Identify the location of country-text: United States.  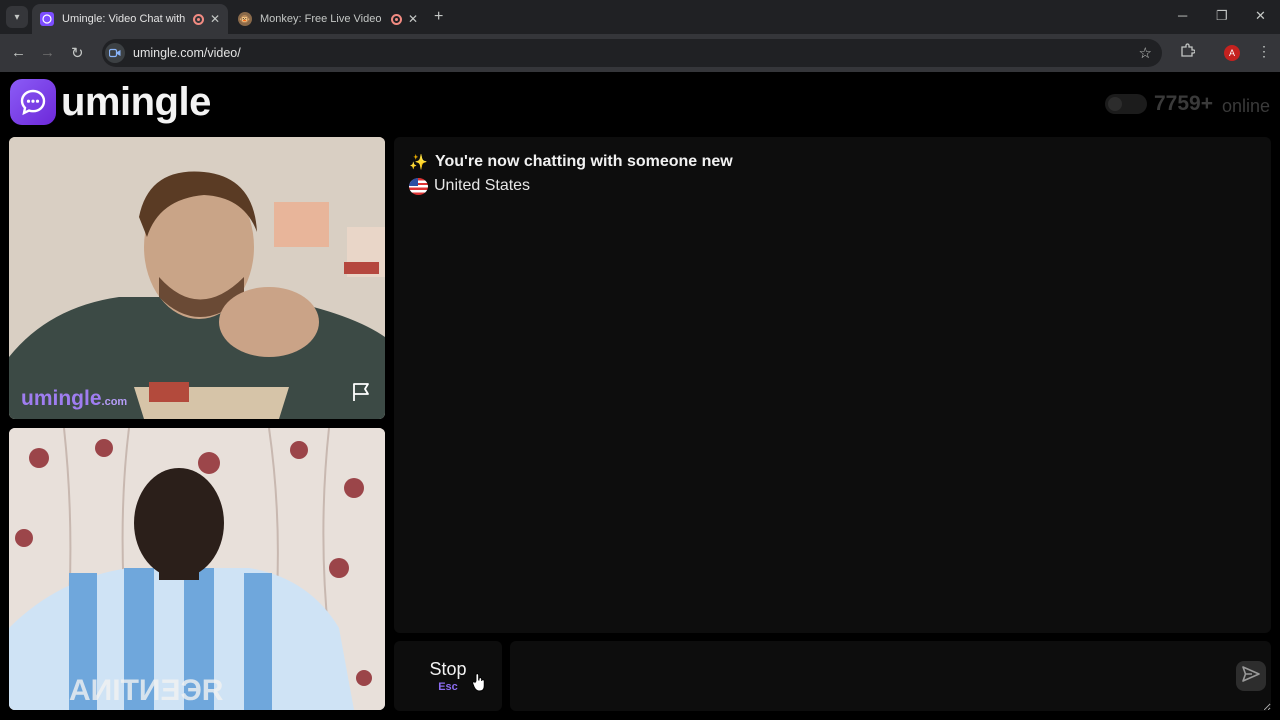
(482, 185).